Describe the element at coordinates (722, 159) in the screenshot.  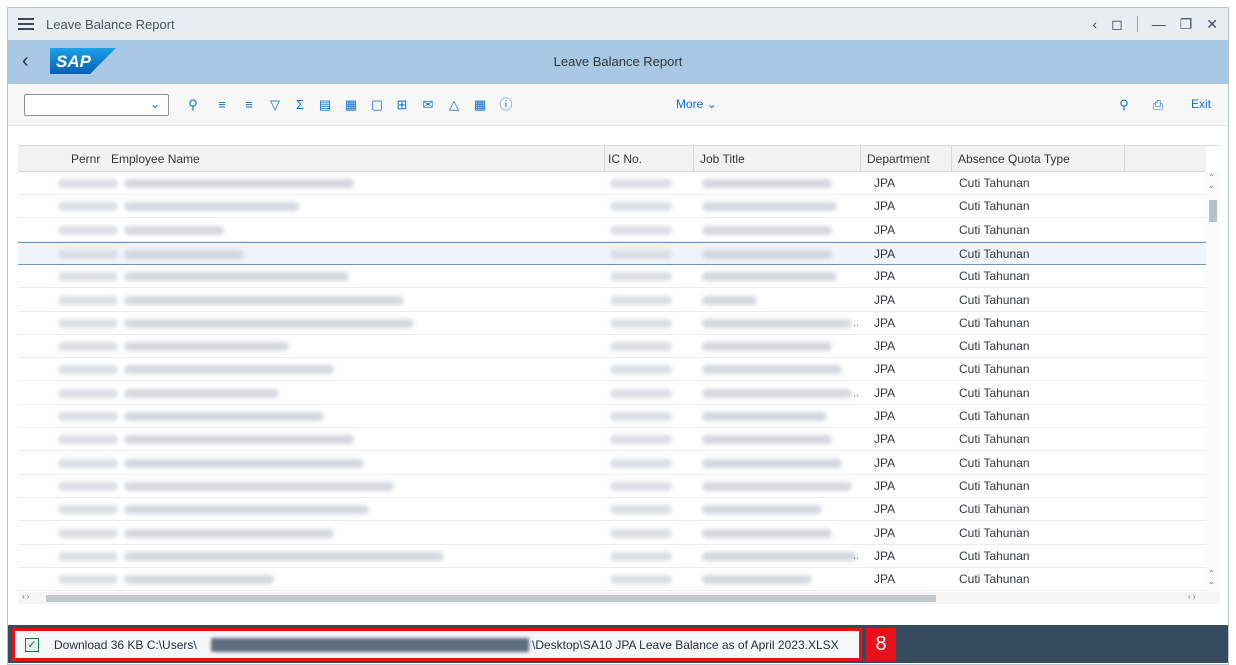
I see `column-header-job-title: Job Title` at that location.